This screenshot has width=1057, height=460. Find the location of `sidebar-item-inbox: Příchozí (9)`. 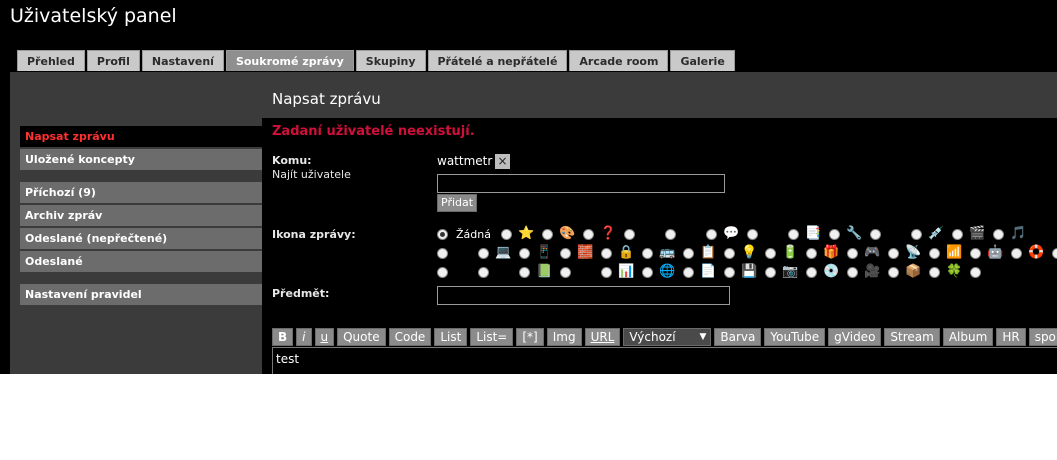

sidebar-item-inbox: Příchozí (9) is located at coordinates (141, 192).